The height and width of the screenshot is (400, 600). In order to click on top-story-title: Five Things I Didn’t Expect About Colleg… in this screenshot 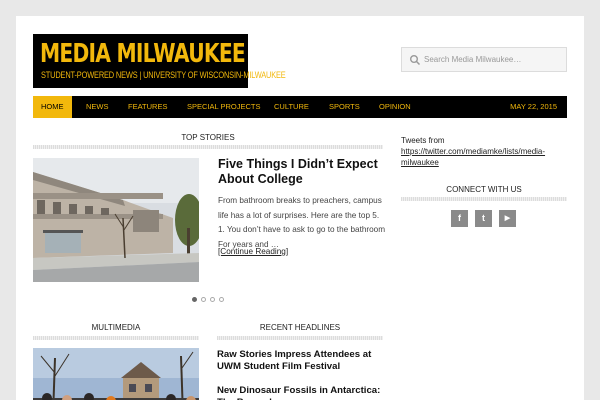, I will do `click(305, 172)`.